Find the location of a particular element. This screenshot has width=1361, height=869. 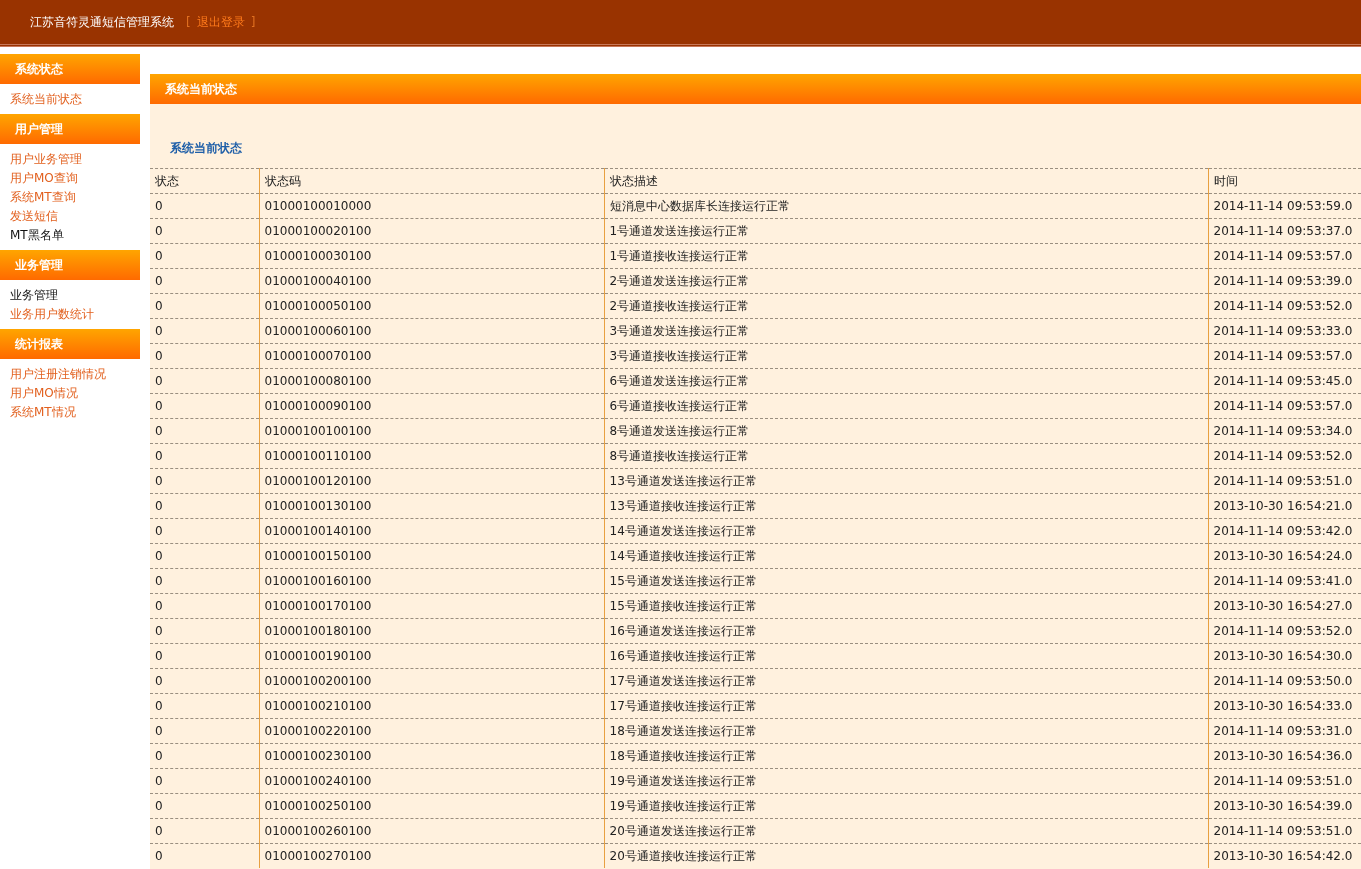

table-cell: 01000100110100 is located at coordinates (431, 456).